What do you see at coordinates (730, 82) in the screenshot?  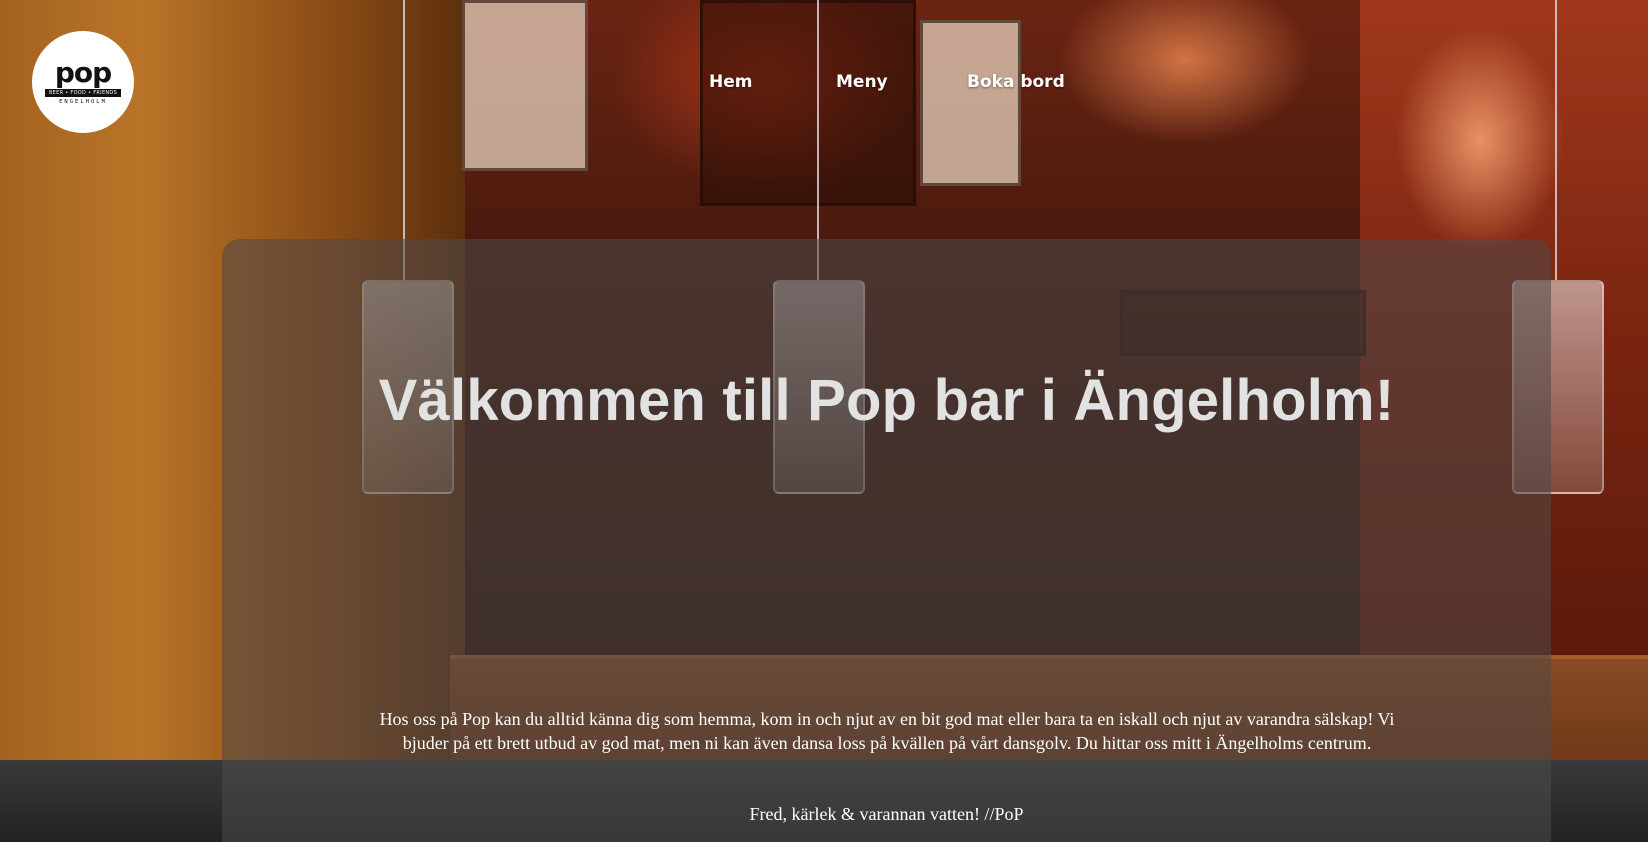 I see `nav-link-hem: Hem` at bounding box center [730, 82].